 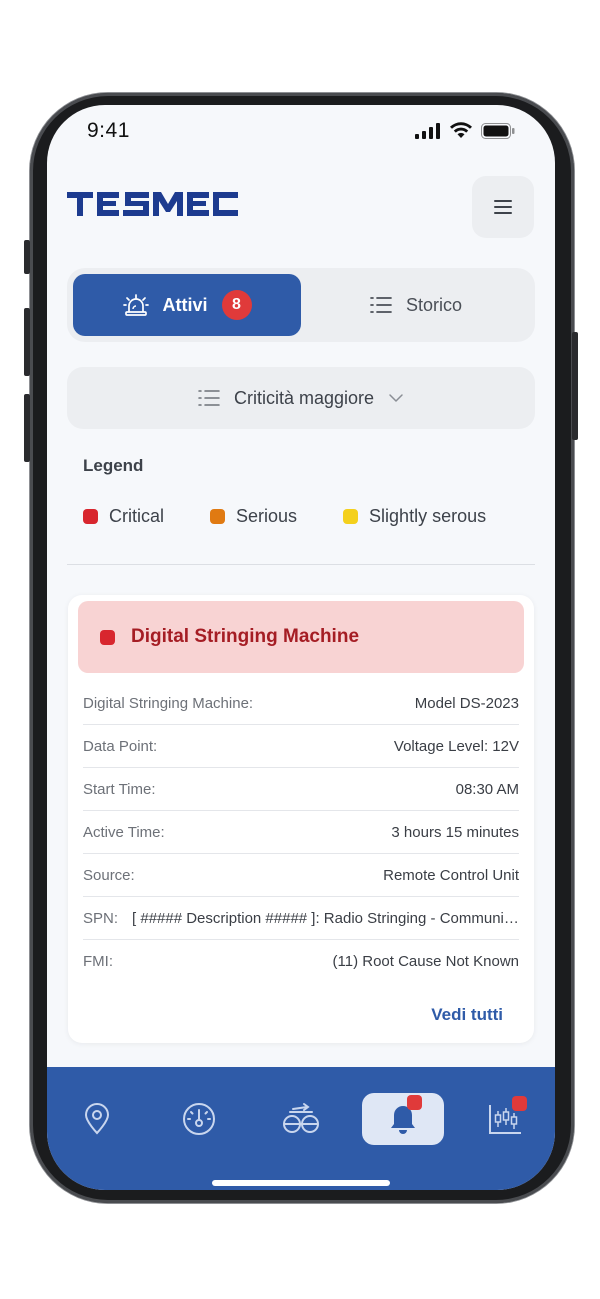 I want to click on detail-row-source: Source: Remote Control Unit, so click(x=301, y=875).